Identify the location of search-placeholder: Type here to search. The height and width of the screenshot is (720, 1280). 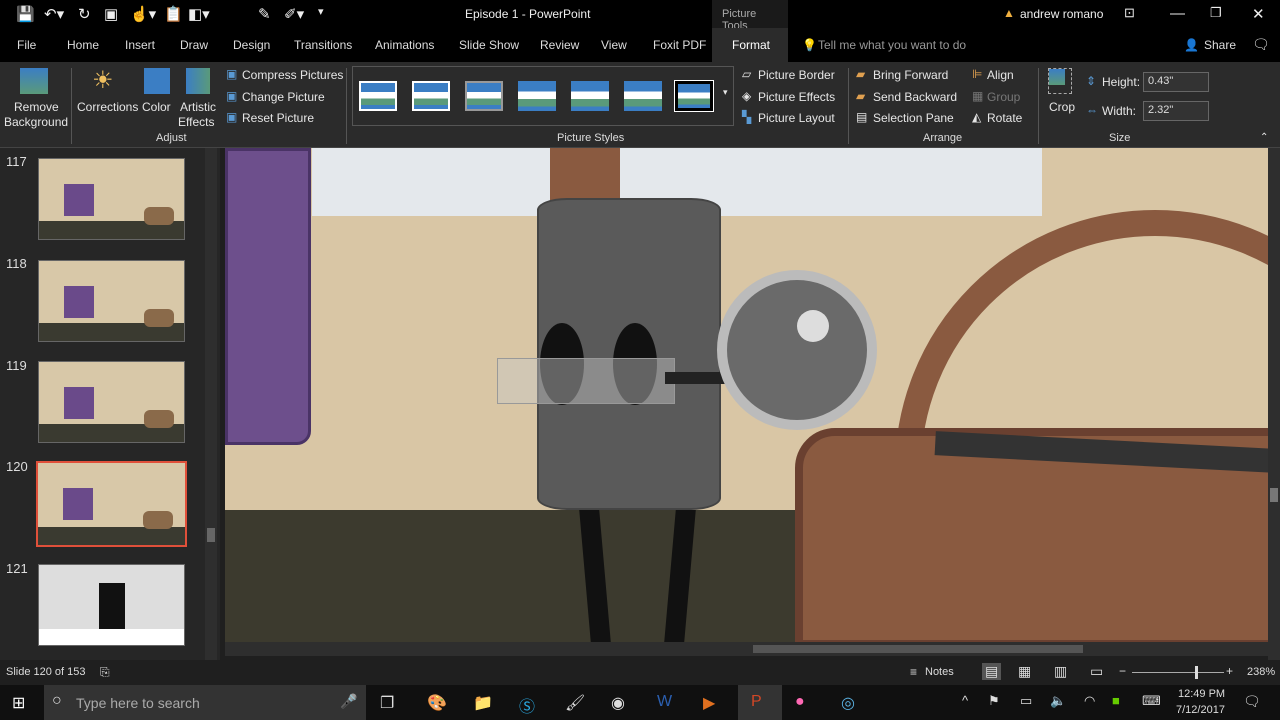
(138, 703).